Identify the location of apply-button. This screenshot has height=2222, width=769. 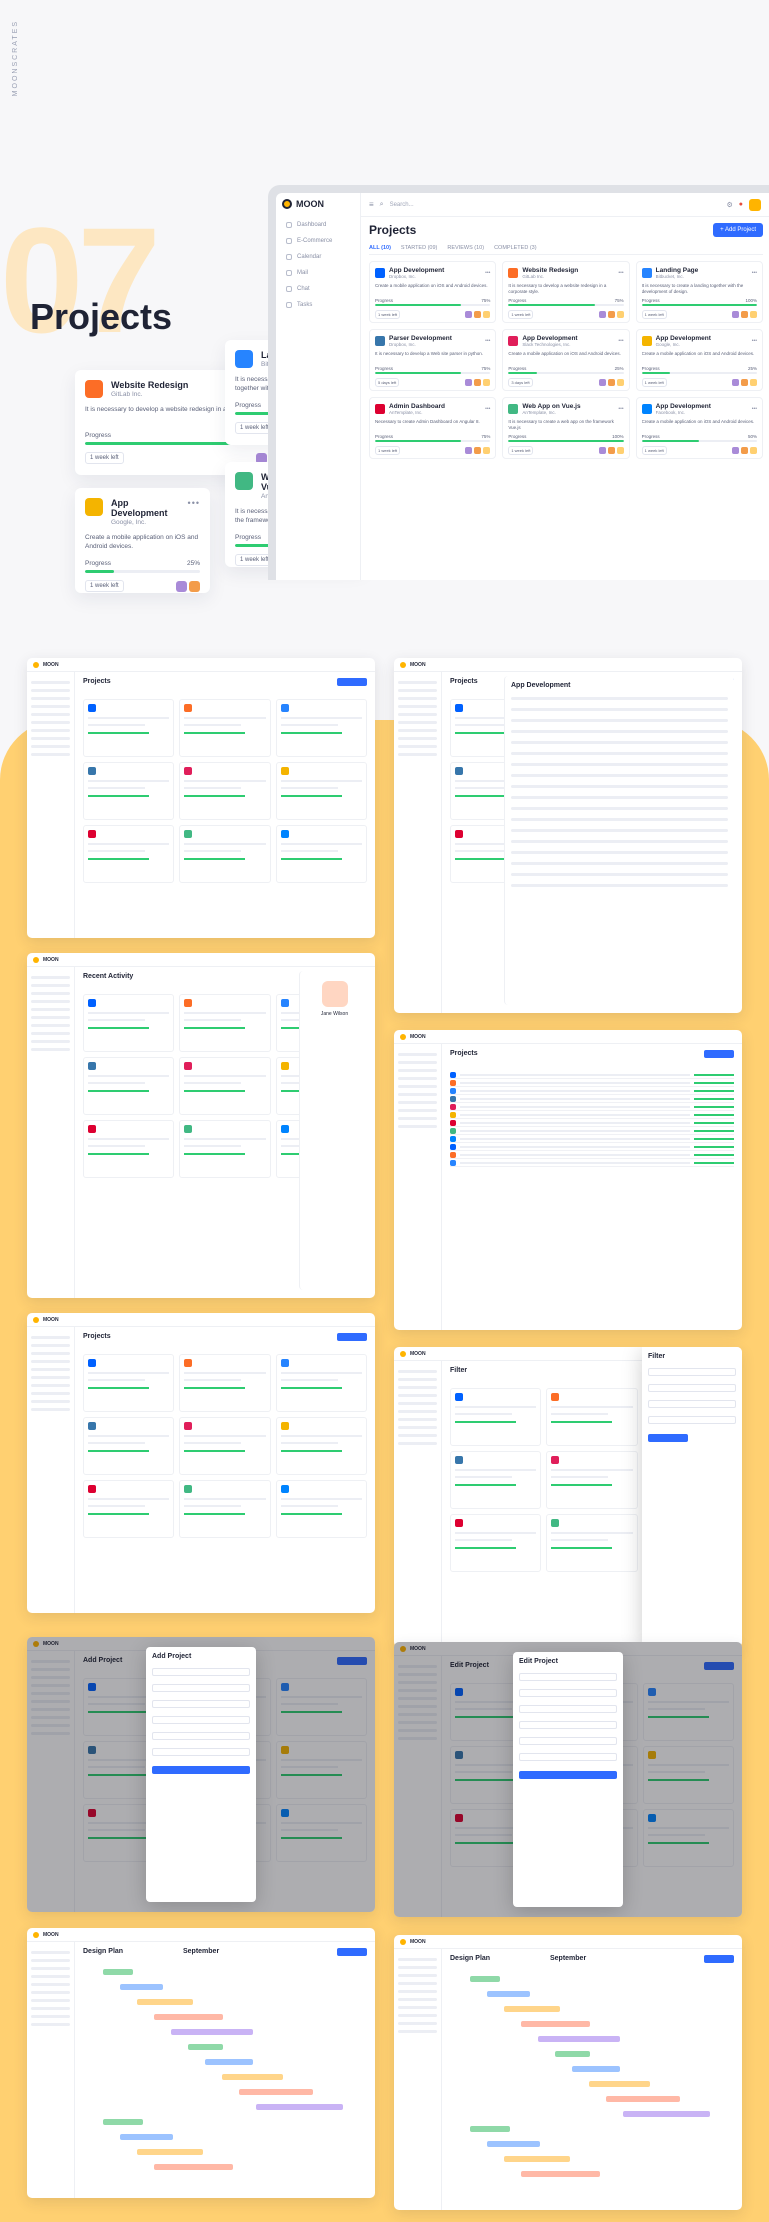
(668, 1438).